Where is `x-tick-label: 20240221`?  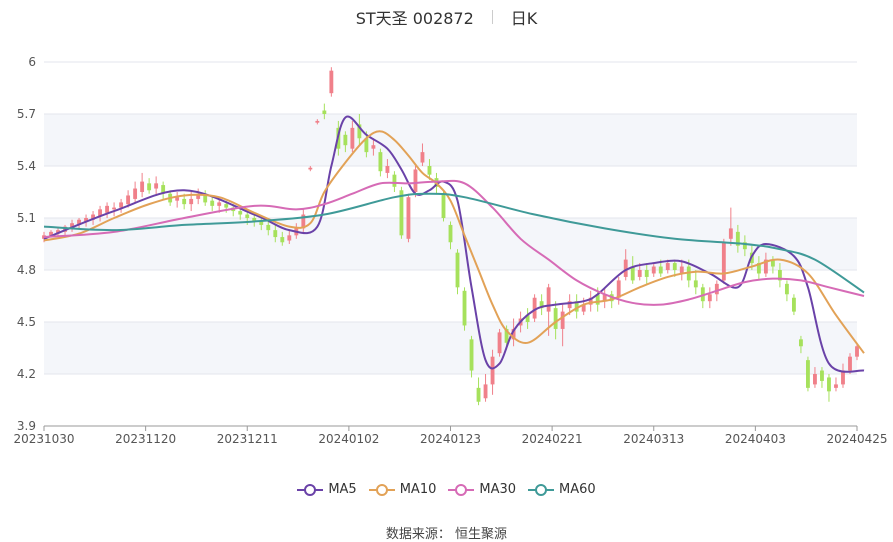
x-tick-label: 20240221 is located at coordinates (552, 439).